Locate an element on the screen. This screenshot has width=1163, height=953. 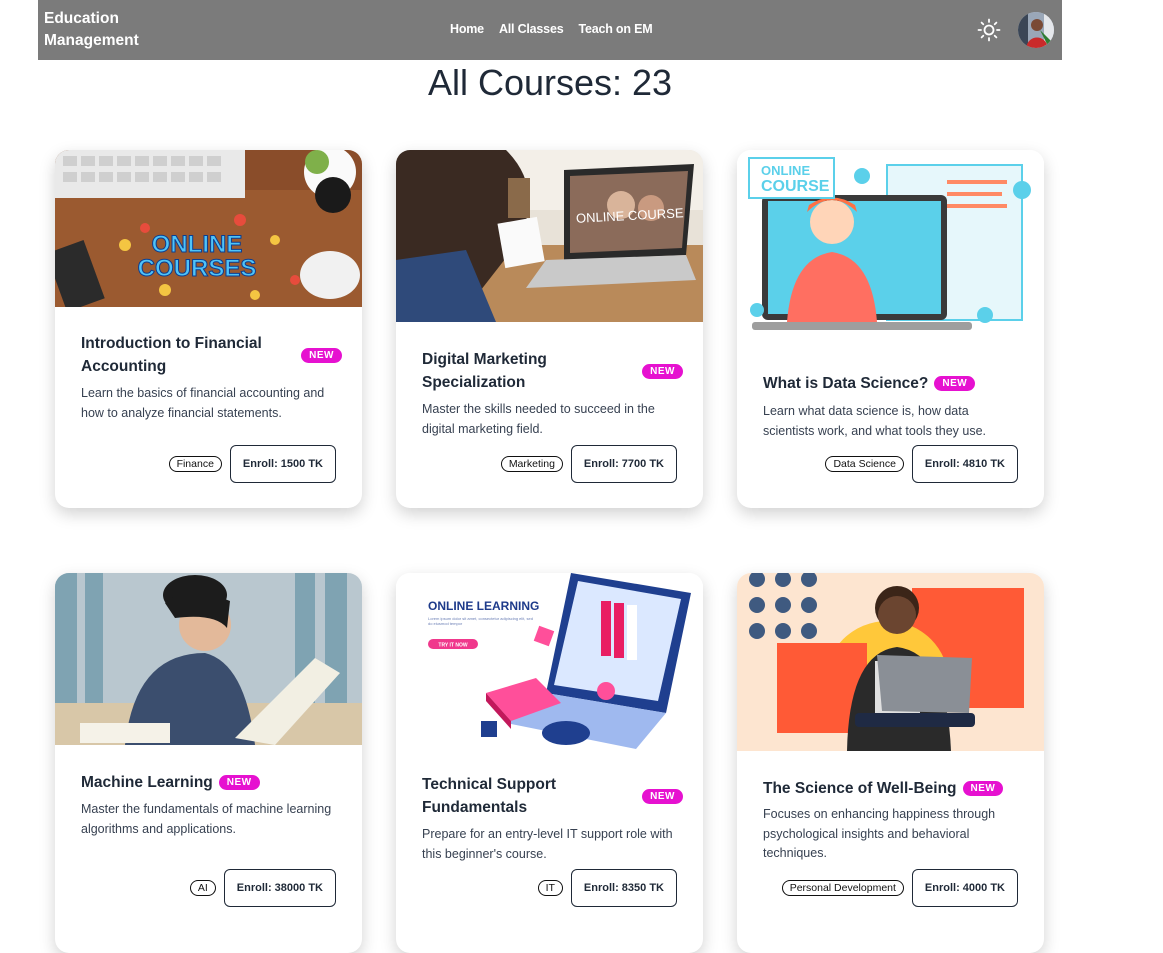
brand-line-2: Management is located at coordinates (91, 40).